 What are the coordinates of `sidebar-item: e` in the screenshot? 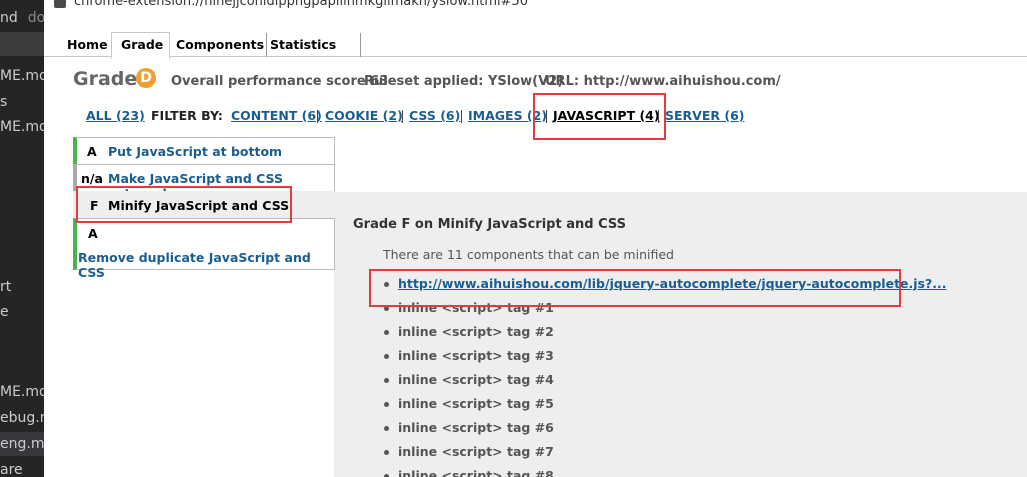 It's located at (4, 312).